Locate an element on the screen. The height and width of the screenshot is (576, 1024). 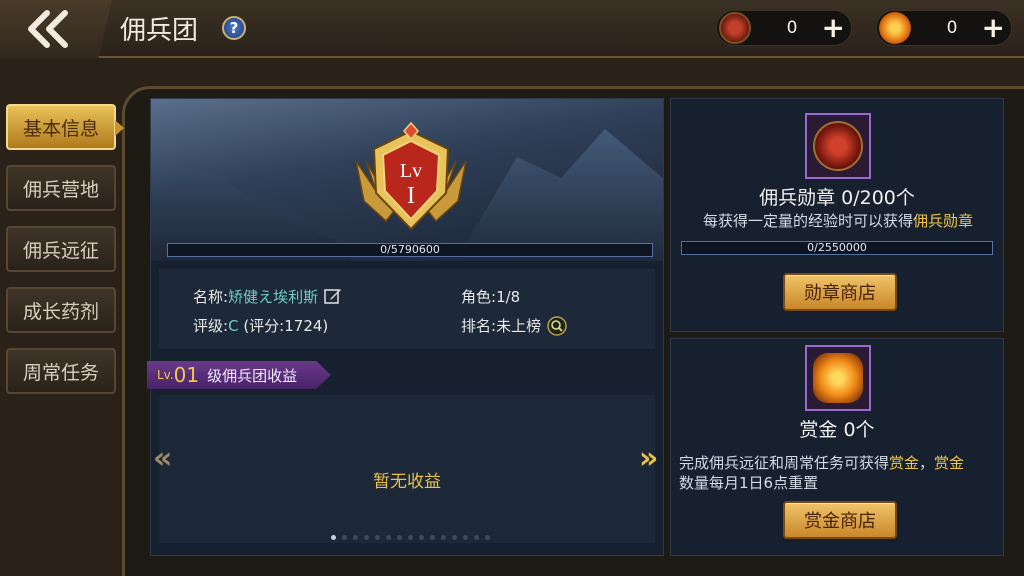
tab-weekly-tasks: 周常任务 is located at coordinates (61, 371).